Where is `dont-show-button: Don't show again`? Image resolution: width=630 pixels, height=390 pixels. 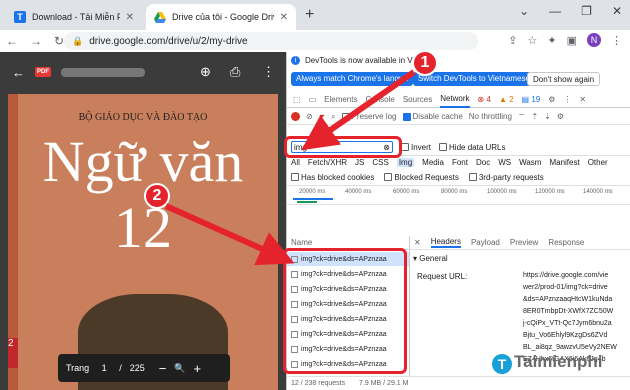 dont-show-button: Don't show again is located at coordinates (564, 79).